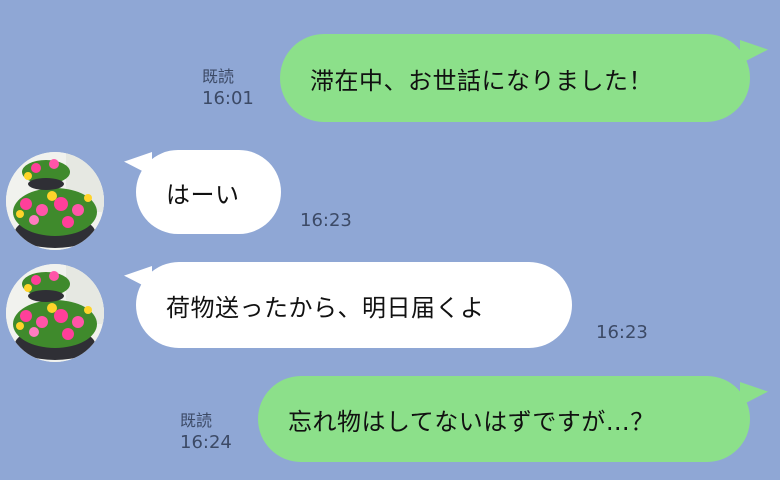  What do you see at coordinates (228, 98) in the screenshot?
I see `message-time: 16:01` at bounding box center [228, 98].